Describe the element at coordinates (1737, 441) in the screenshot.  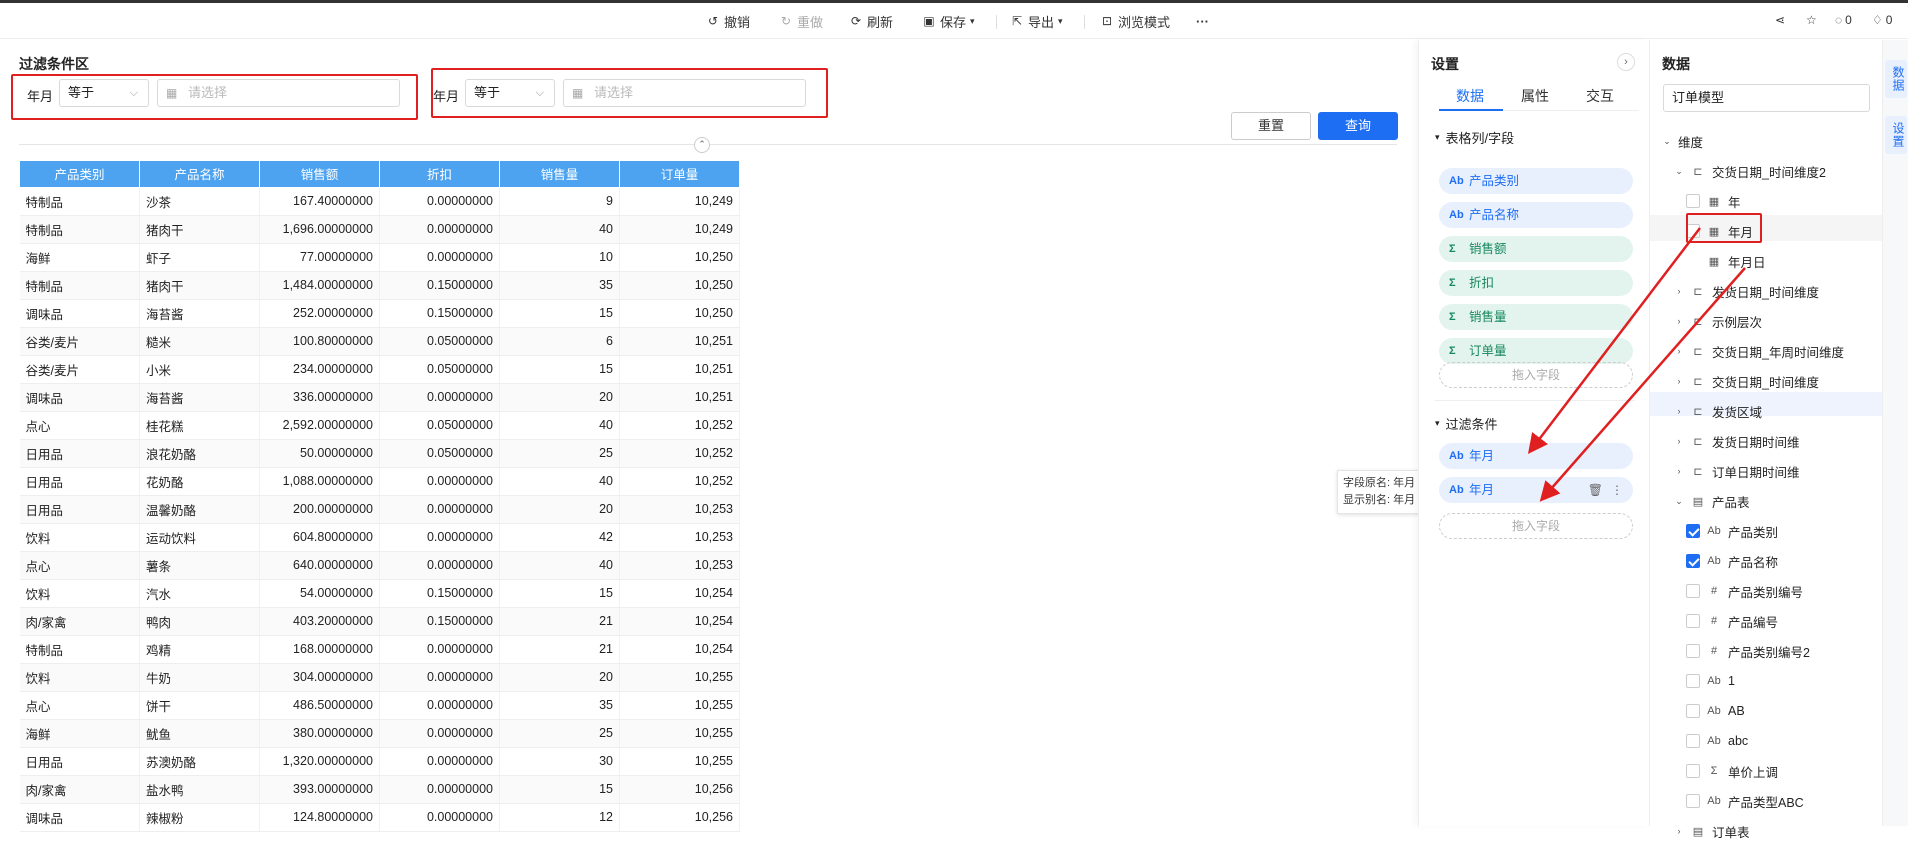
I see `tree-item: › ⊏ 发货日期时间维` at that location.